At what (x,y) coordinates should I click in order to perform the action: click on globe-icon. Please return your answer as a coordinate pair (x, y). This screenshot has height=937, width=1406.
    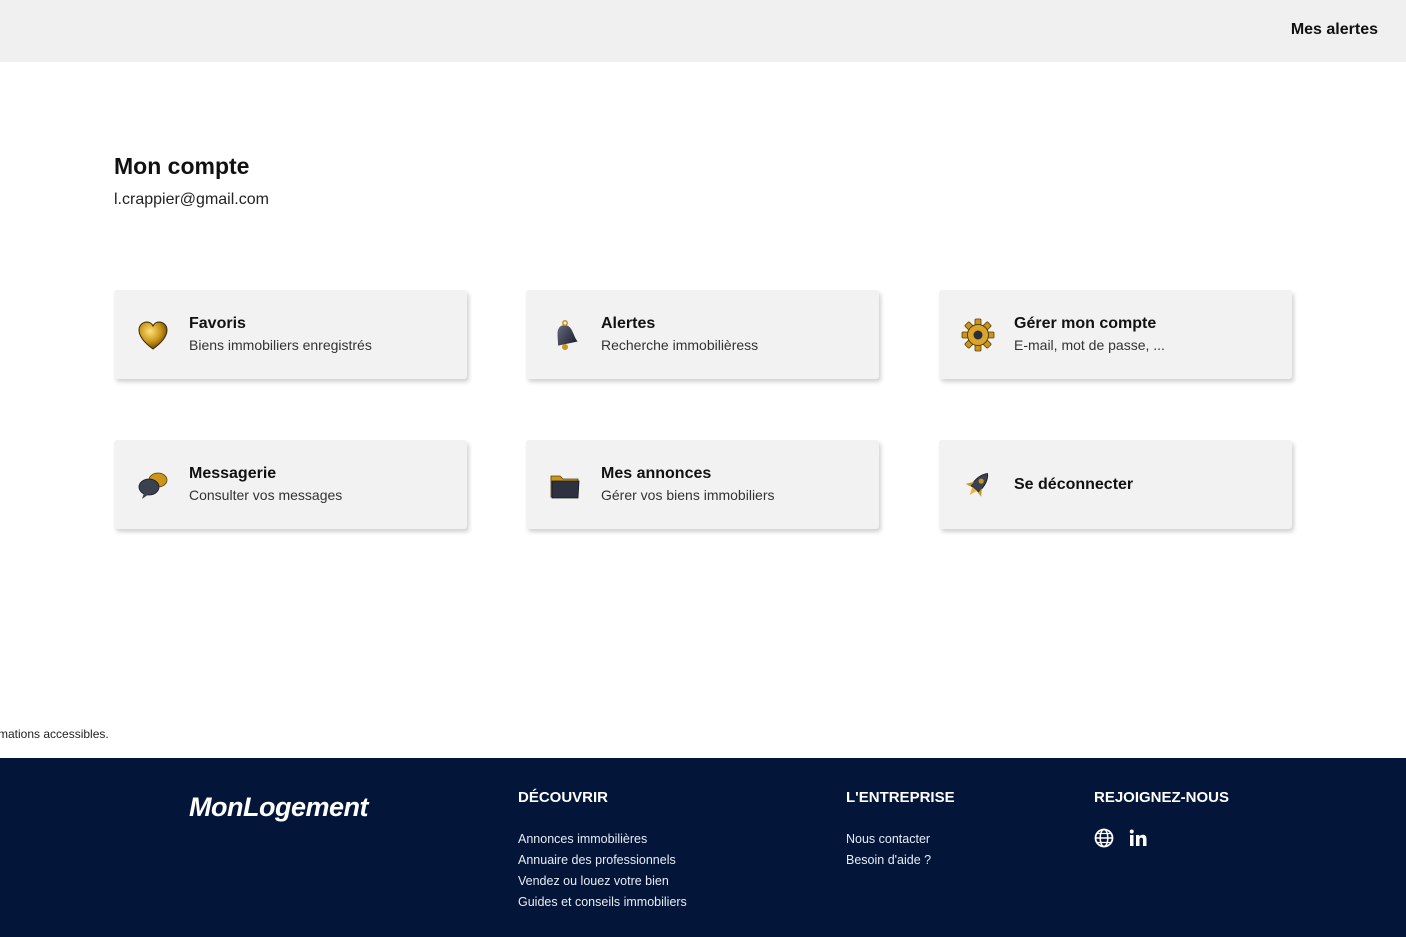
    Looking at the image, I should click on (1104, 838).